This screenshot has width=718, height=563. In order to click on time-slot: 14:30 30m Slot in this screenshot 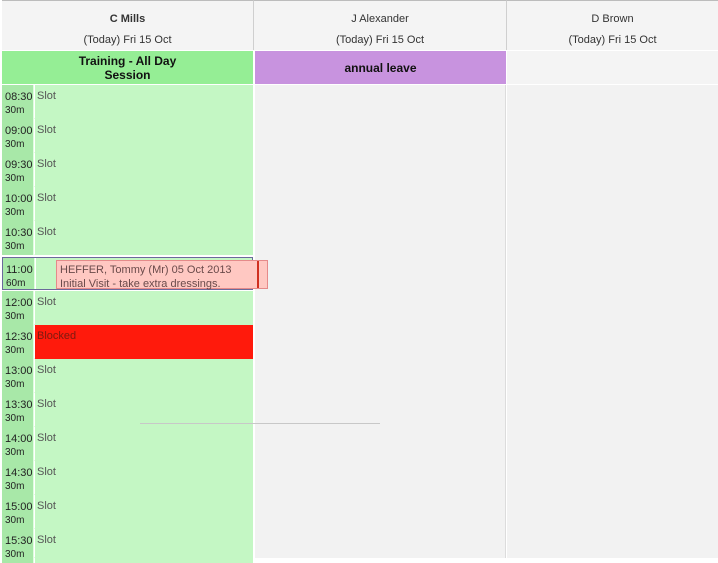, I will do `click(127, 478)`.